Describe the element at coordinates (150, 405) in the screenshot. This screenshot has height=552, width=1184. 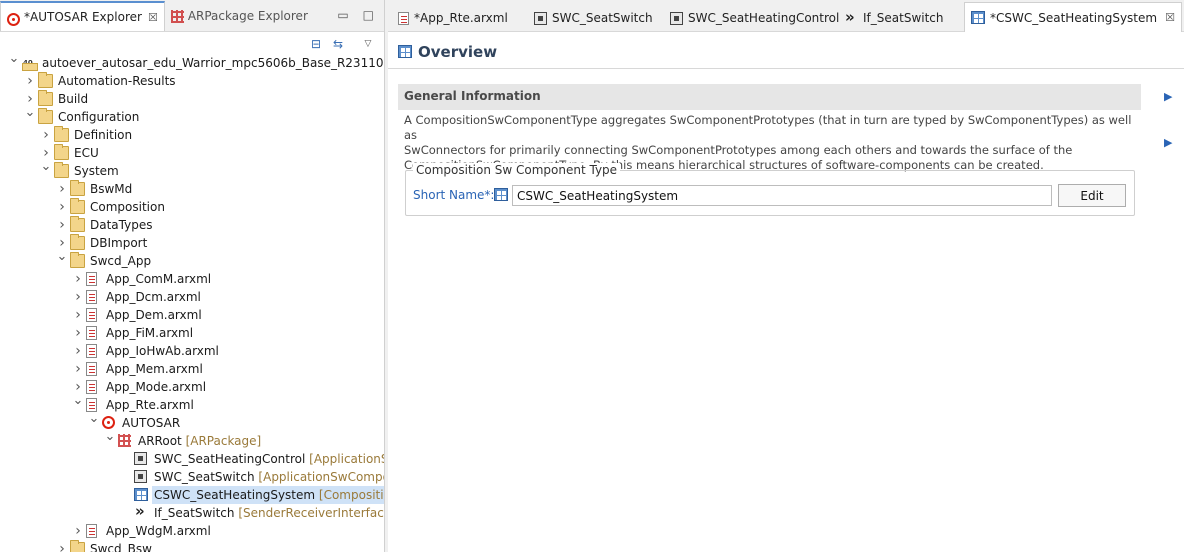
I see `tree-item-name: App_Rte.arxml` at that location.